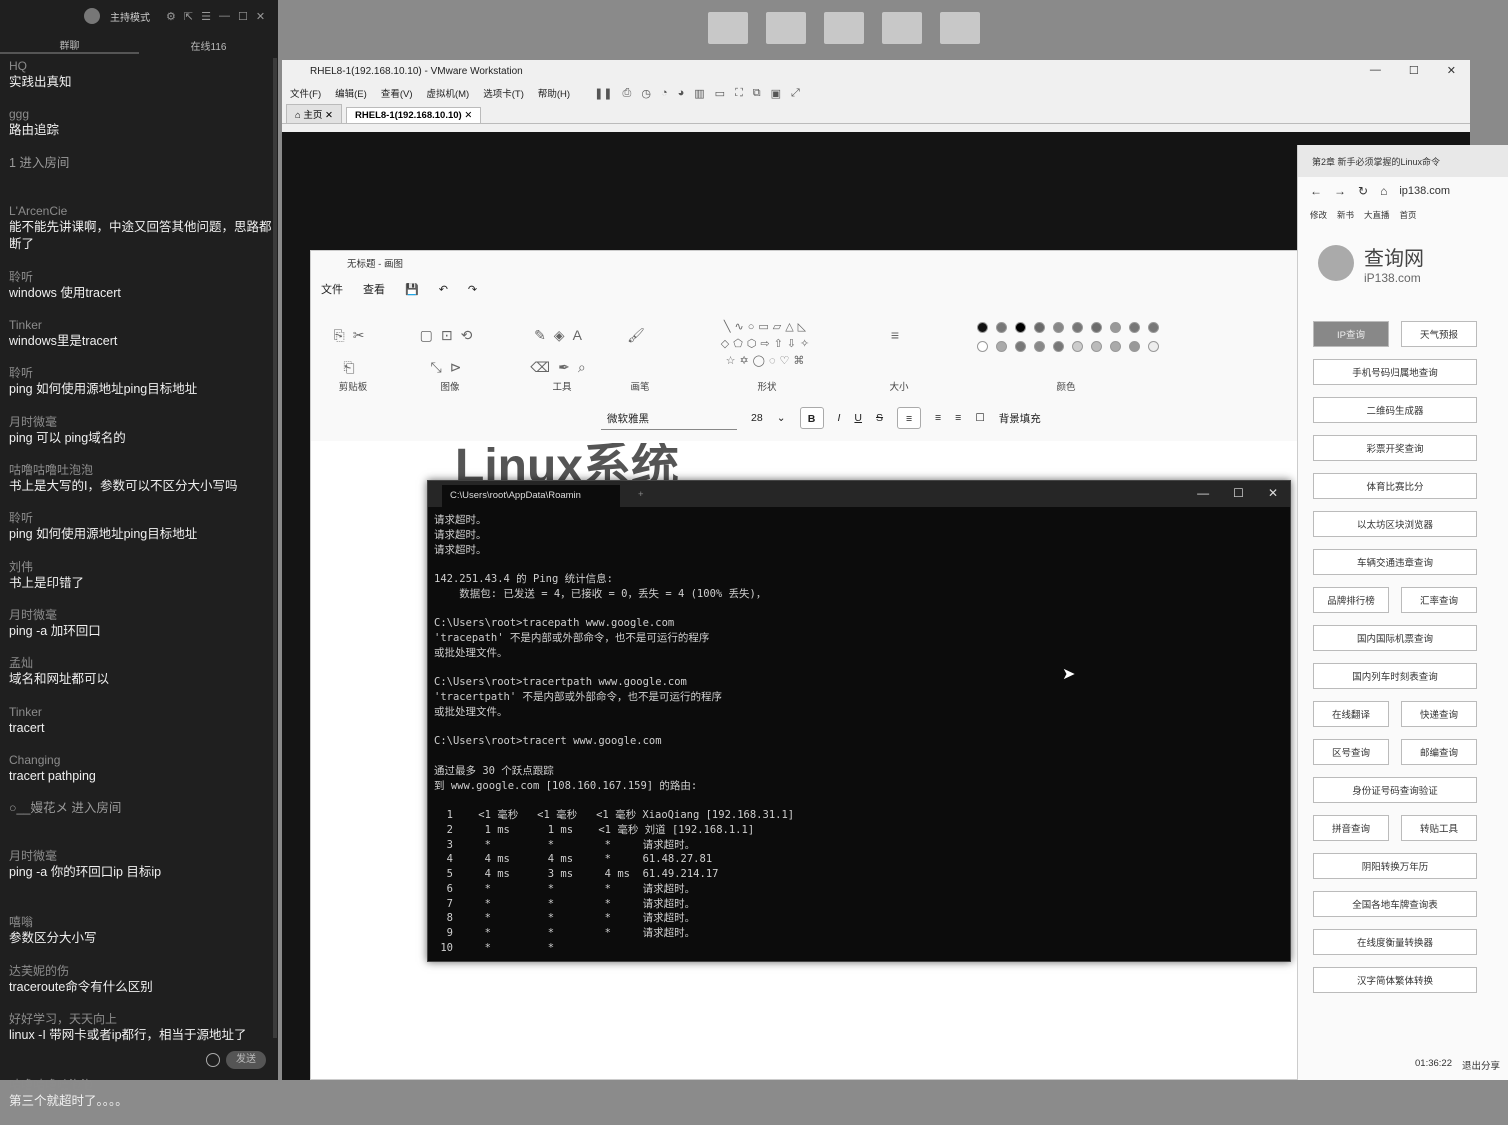 The image size is (1508, 1125). Describe the element at coordinates (1439, 714) in the screenshot. I see `tool-link: 快递查询` at that location.